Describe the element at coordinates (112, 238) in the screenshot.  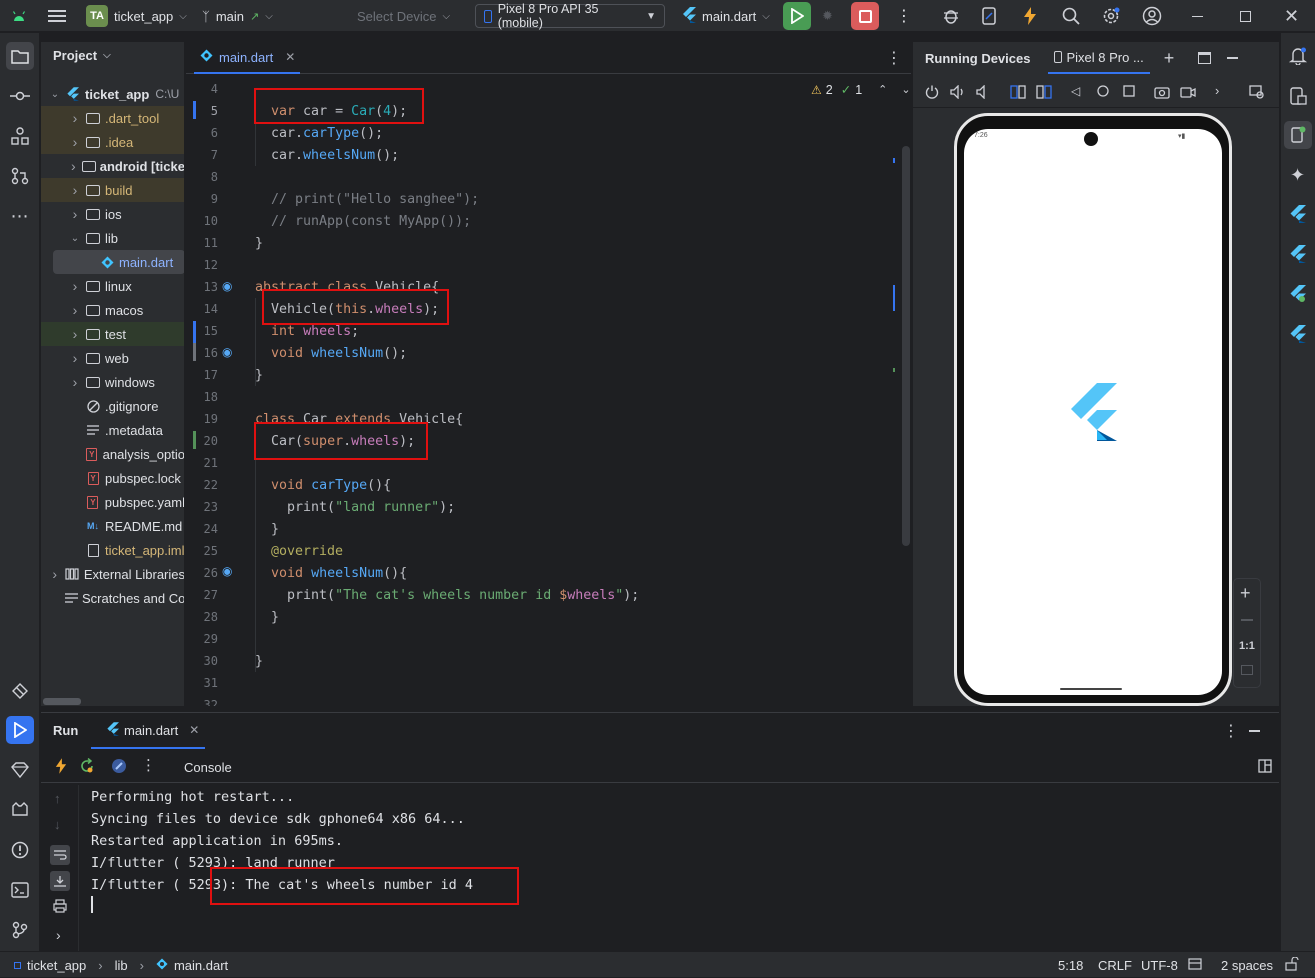
I see `tree-folder-lib: ⌄ lib` at that location.